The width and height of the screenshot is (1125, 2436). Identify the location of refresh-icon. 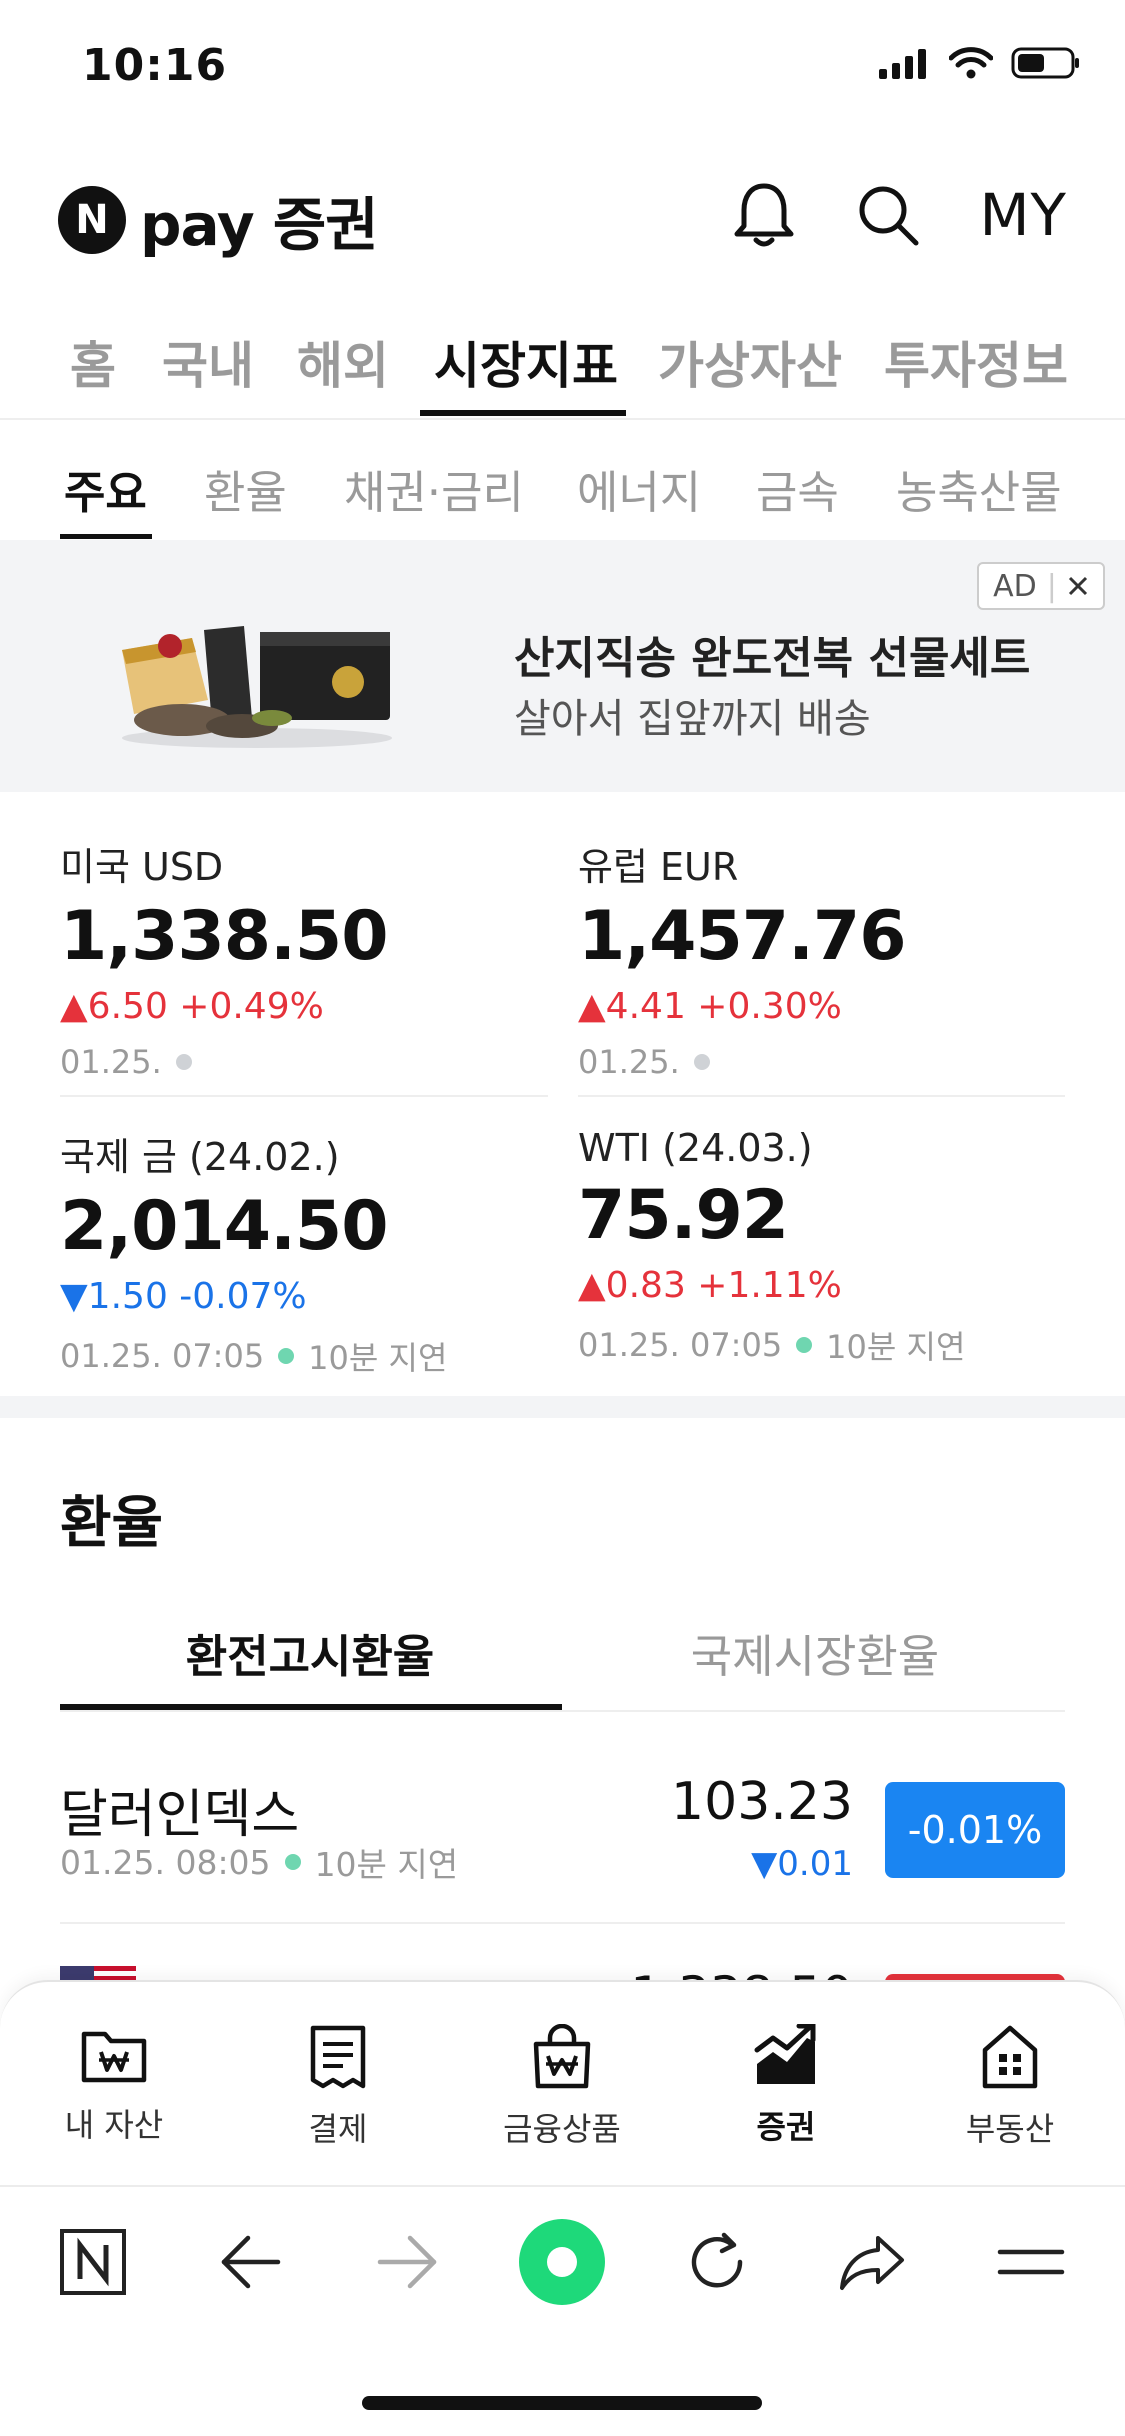
(717, 2260).